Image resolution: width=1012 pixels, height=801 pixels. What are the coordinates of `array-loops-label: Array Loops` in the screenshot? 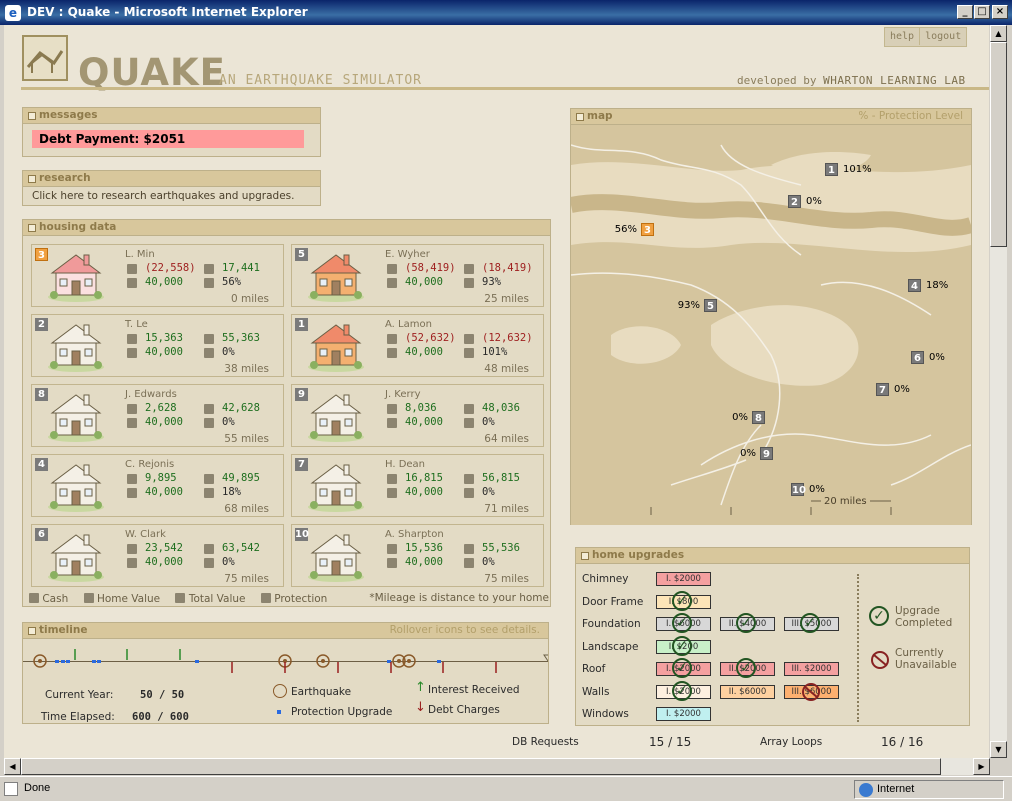 It's located at (791, 742).